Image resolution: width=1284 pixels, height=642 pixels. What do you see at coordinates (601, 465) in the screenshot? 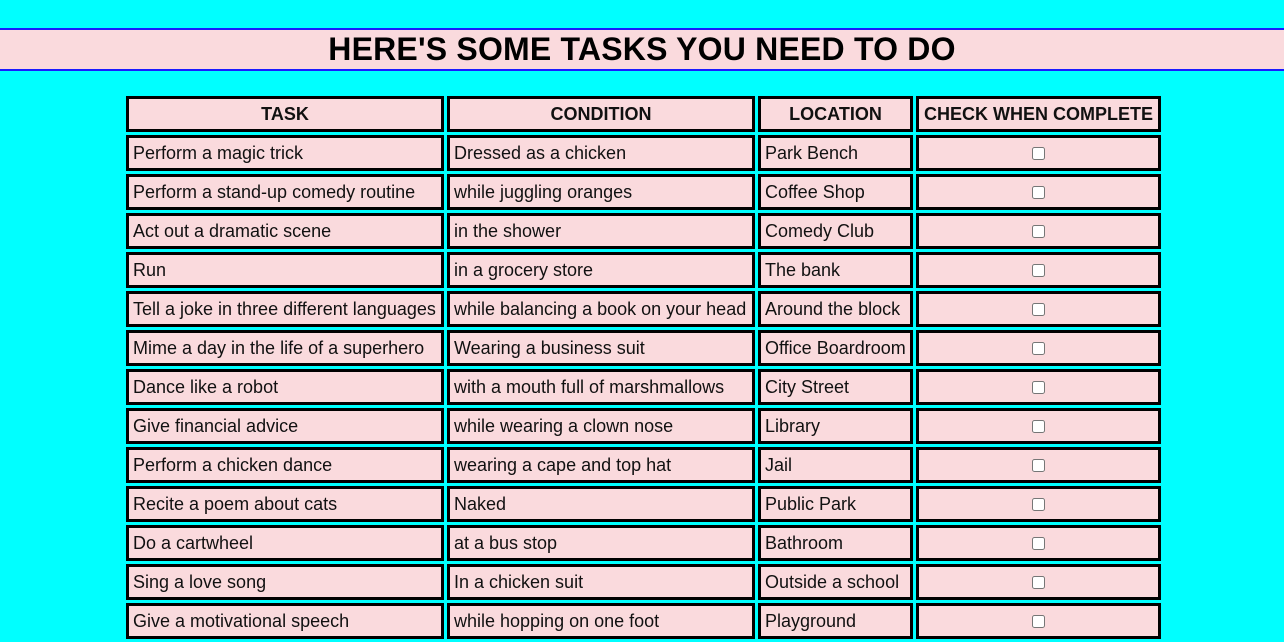
I see `condition-cell: wearing a cape and top hat` at bounding box center [601, 465].